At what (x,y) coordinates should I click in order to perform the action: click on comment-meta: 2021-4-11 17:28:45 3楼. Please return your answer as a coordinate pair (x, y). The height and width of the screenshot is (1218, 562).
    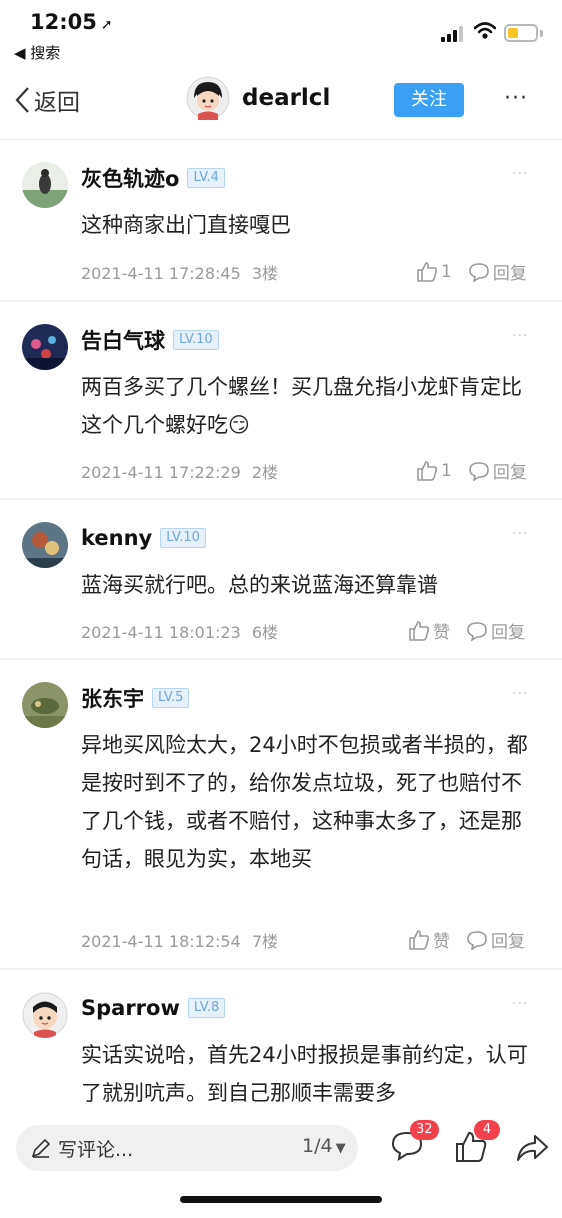
    Looking at the image, I should click on (179, 272).